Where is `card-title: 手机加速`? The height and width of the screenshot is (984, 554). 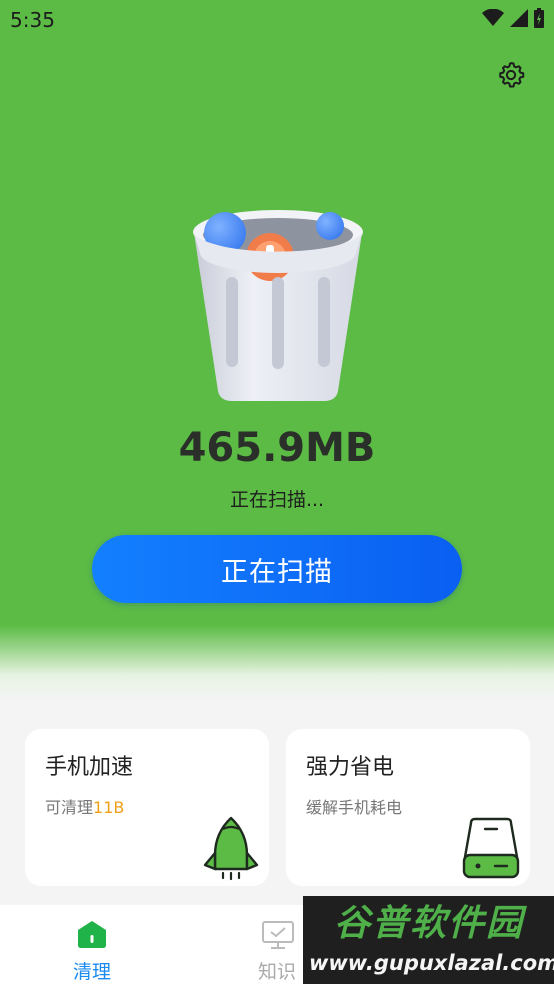
card-title: 手机加速 is located at coordinates (89, 767).